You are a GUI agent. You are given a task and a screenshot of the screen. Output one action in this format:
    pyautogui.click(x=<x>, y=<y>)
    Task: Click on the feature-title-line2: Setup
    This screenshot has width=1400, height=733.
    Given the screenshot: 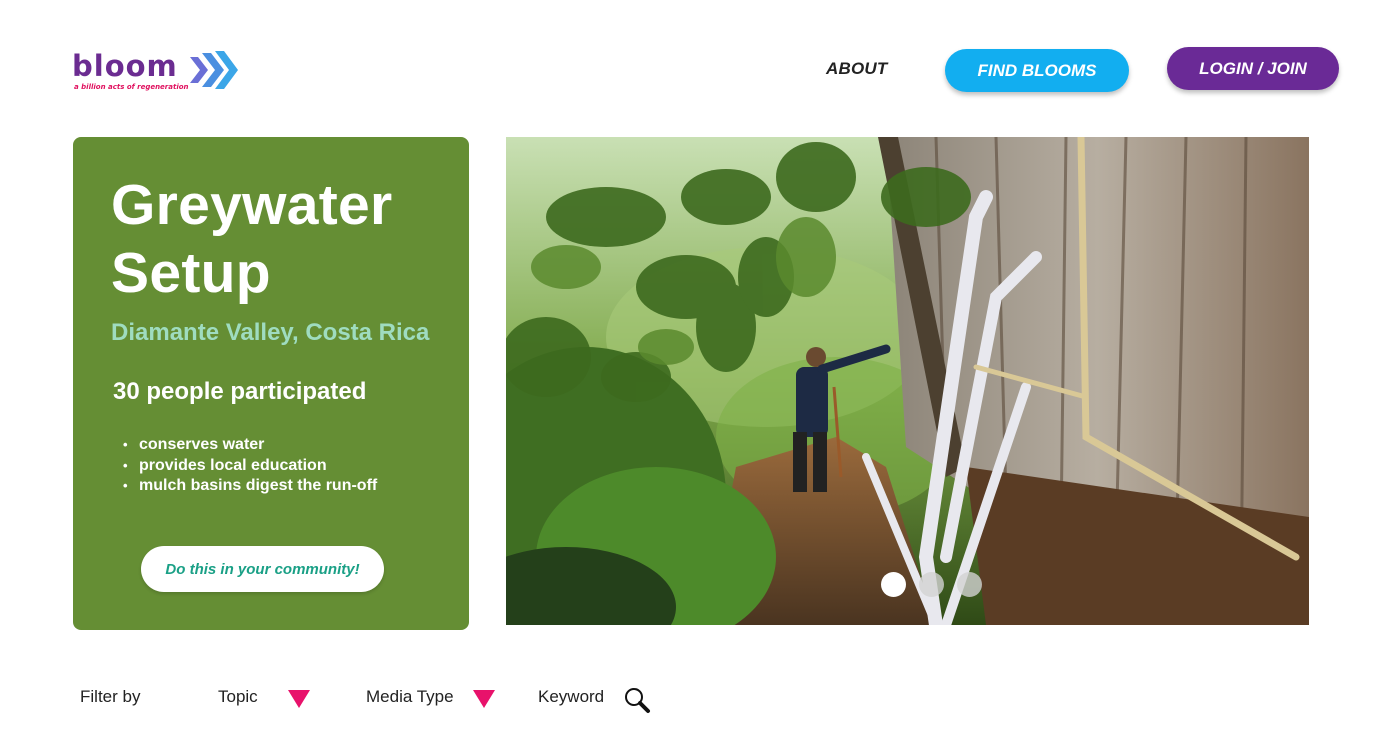 What is the action you would take?
    pyautogui.click(x=191, y=273)
    